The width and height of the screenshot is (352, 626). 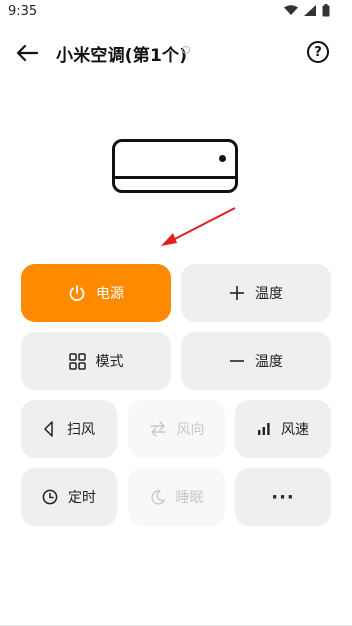 I want to click on mode-label: 模式, so click(x=109, y=362).